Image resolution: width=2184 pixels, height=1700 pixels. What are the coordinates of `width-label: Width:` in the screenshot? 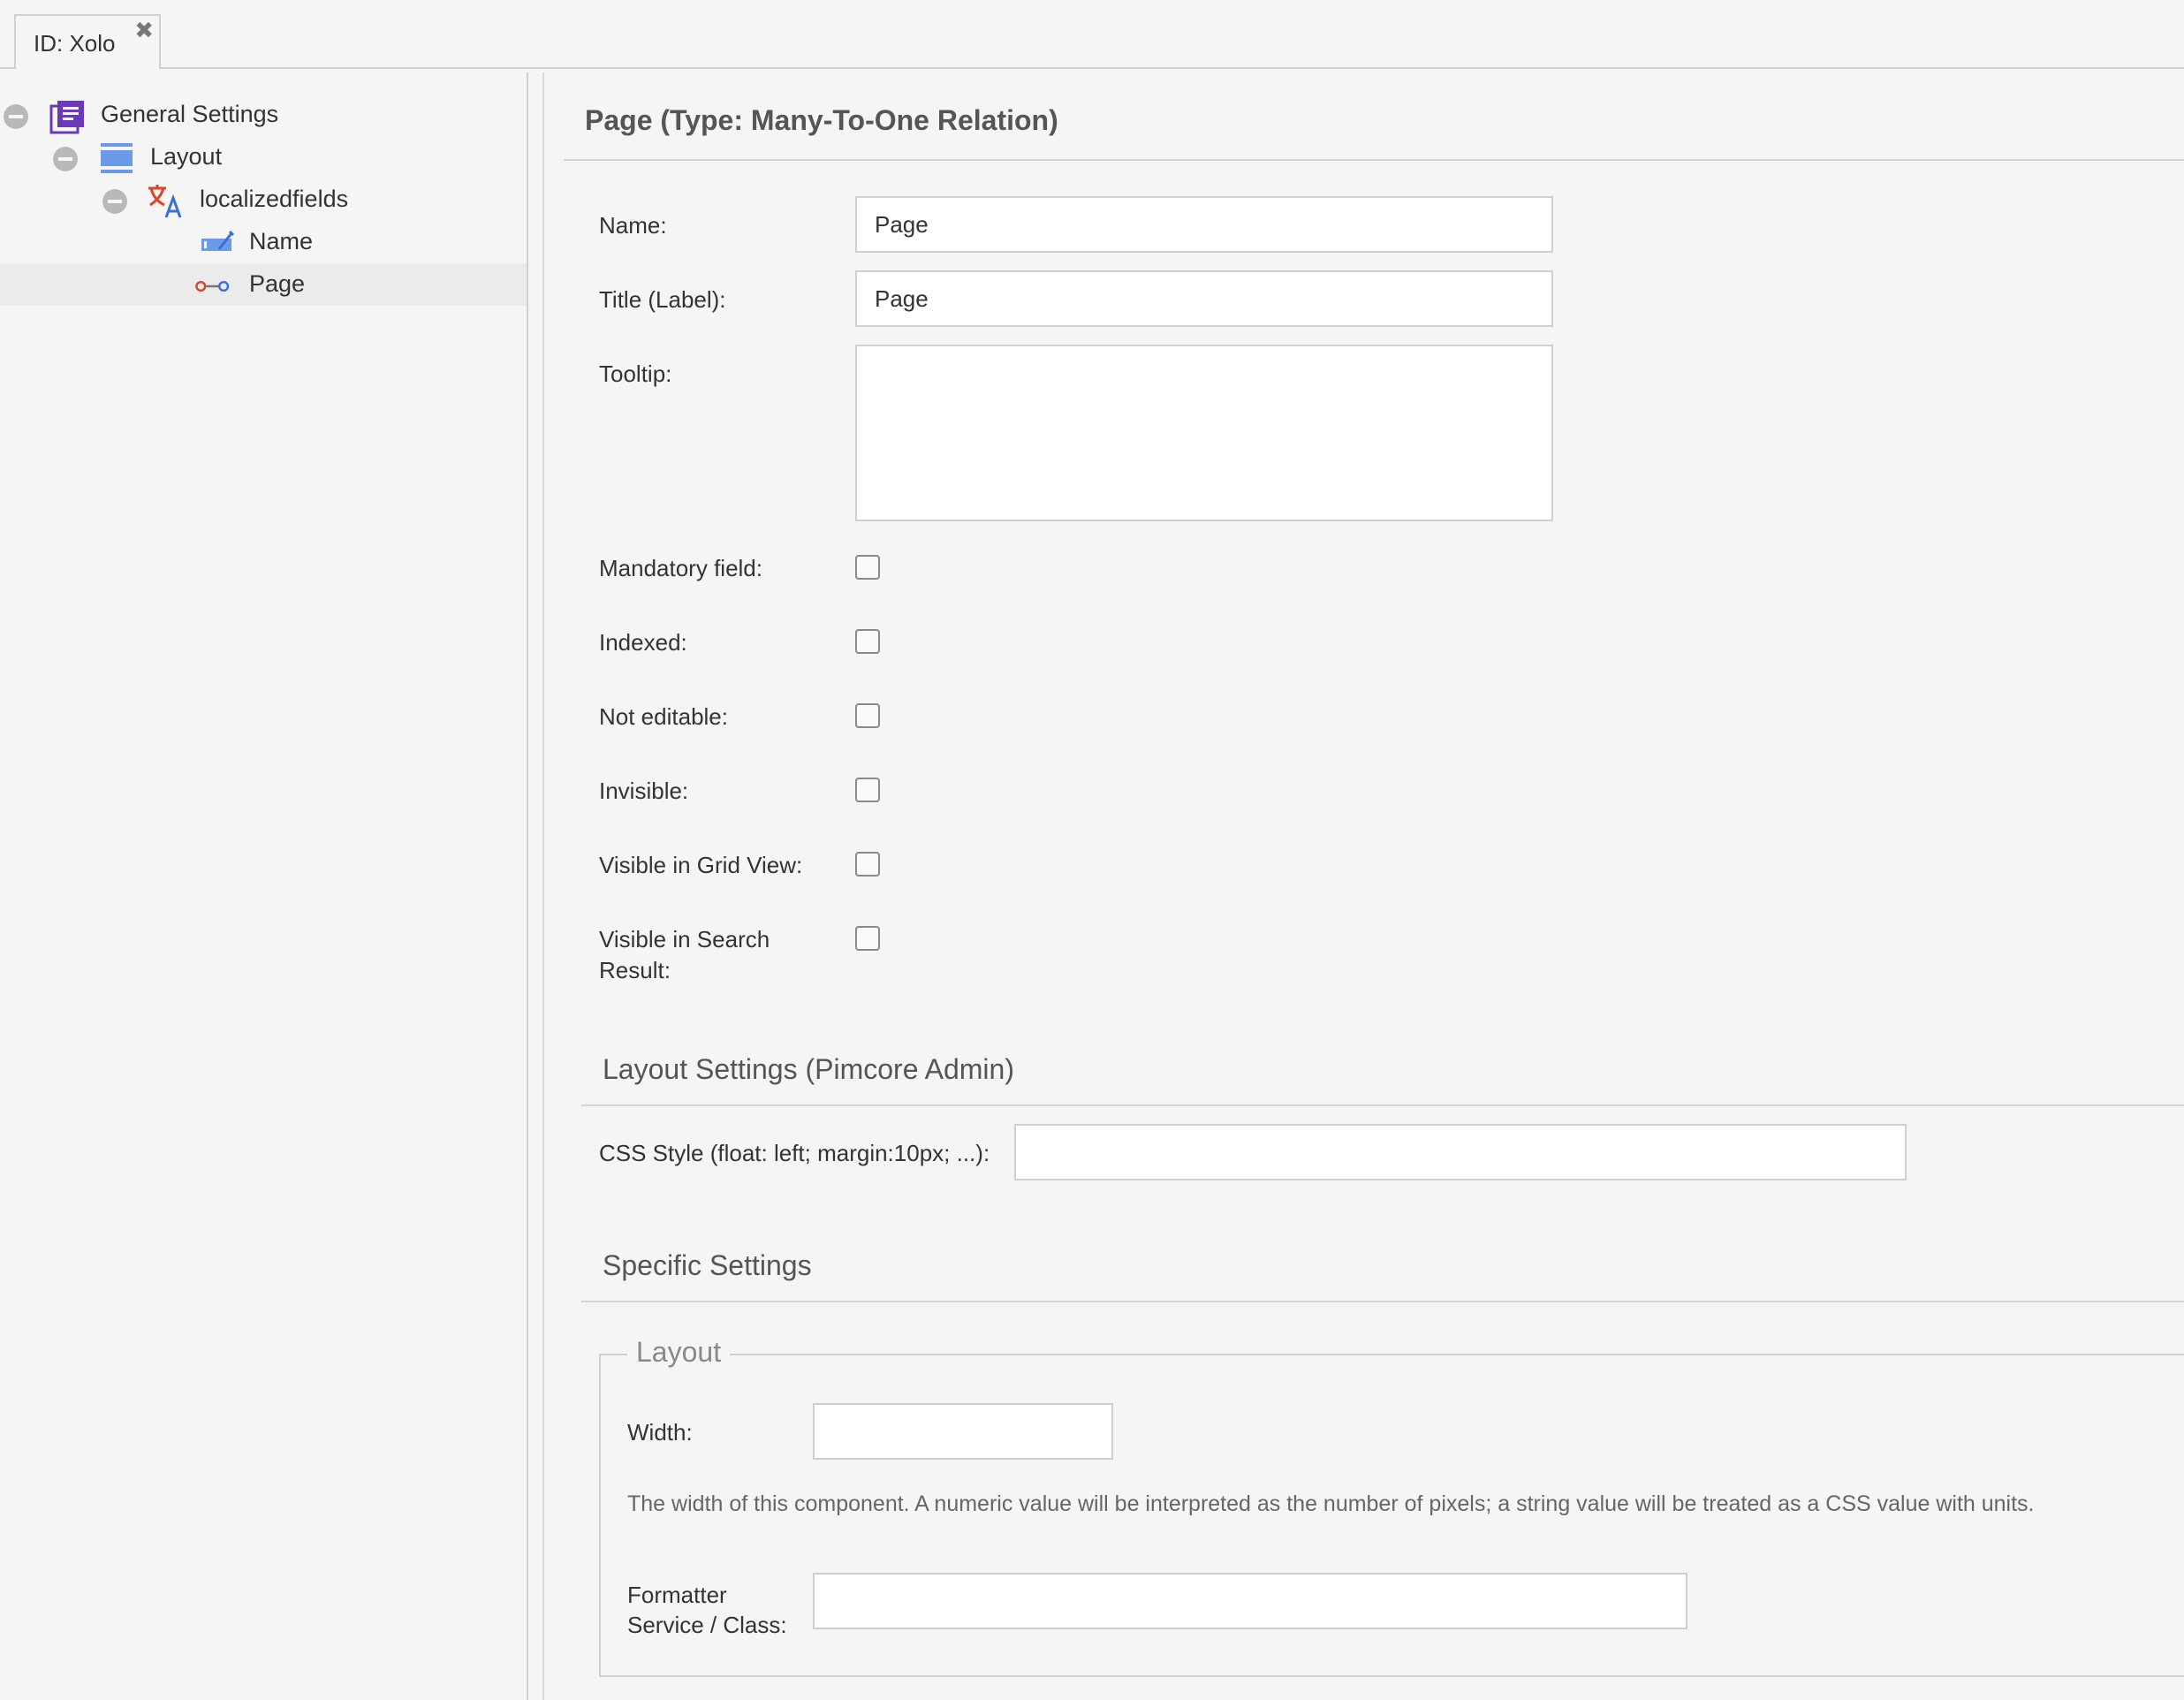 It's located at (660, 1432).